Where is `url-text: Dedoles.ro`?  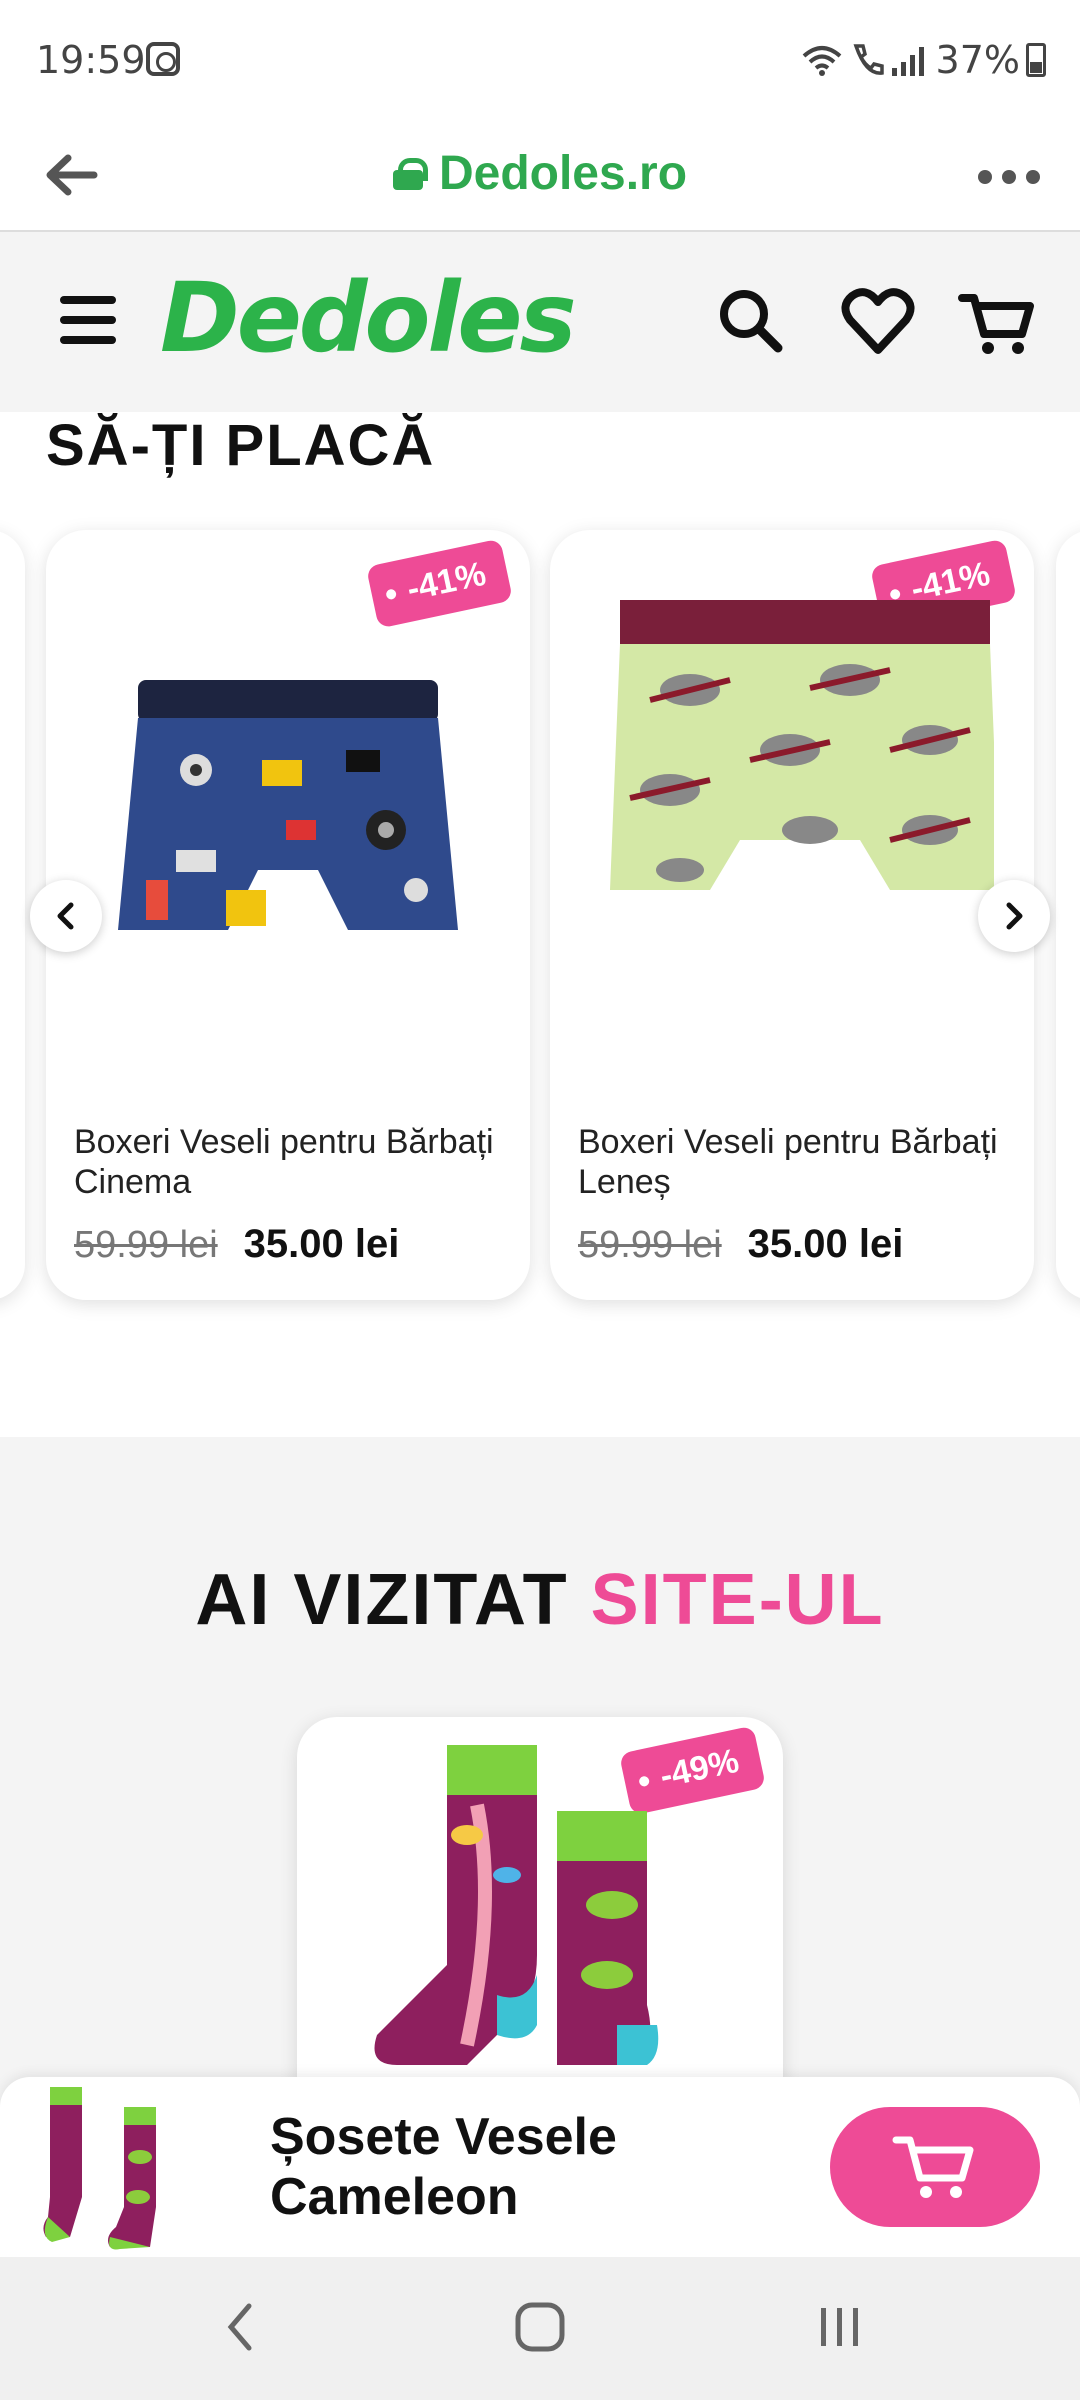
url-text: Dedoles.ro is located at coordinates (563, 173).